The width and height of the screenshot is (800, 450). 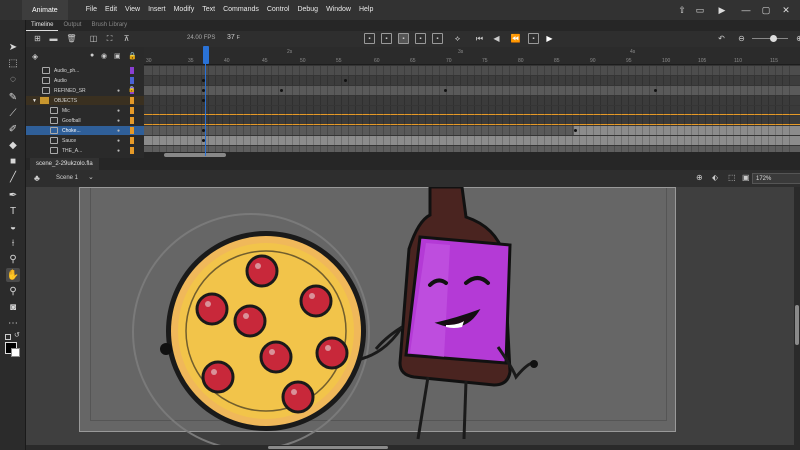 What do you see at coordinates (721, 38) in the screenshot?
I see `undo-timeline-icon: ↶` at bounding box center [721, 38].